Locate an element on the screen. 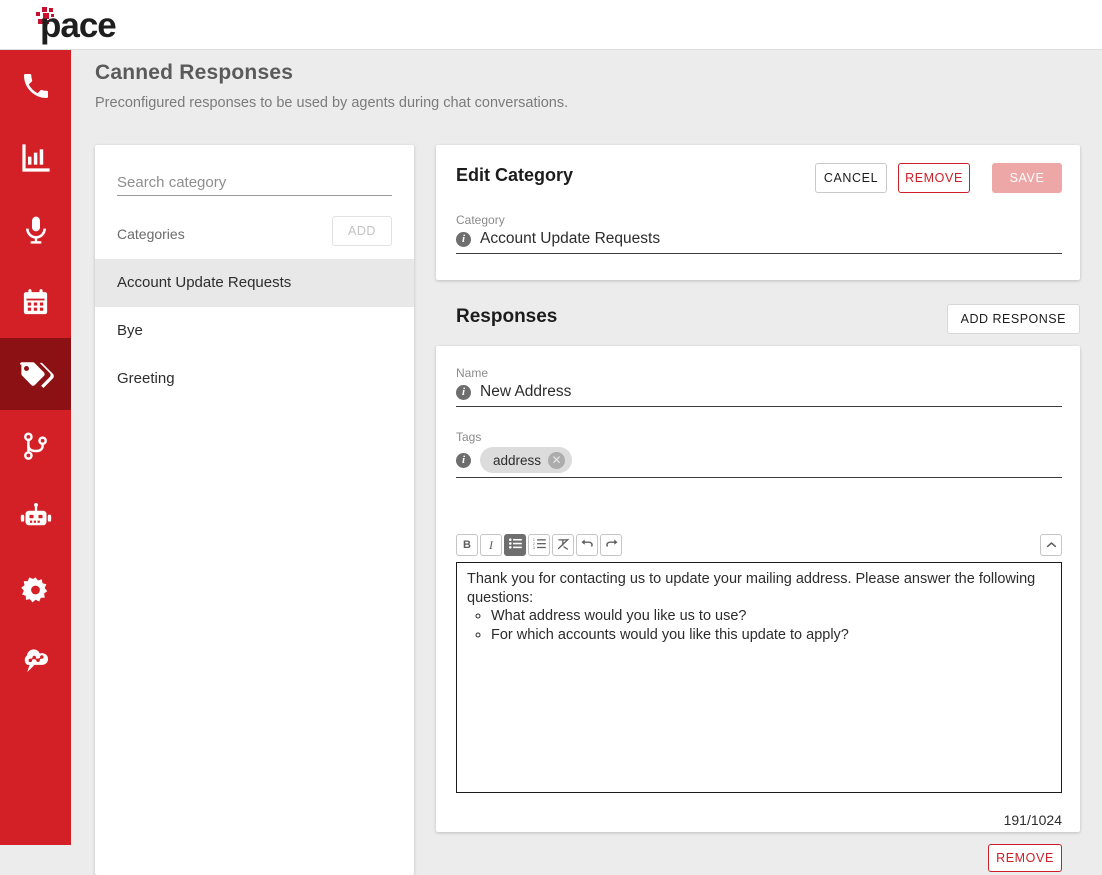 The width and height of the screenshot is (1102, 875). rail-item-workflows is located at coordinates (35, 446).